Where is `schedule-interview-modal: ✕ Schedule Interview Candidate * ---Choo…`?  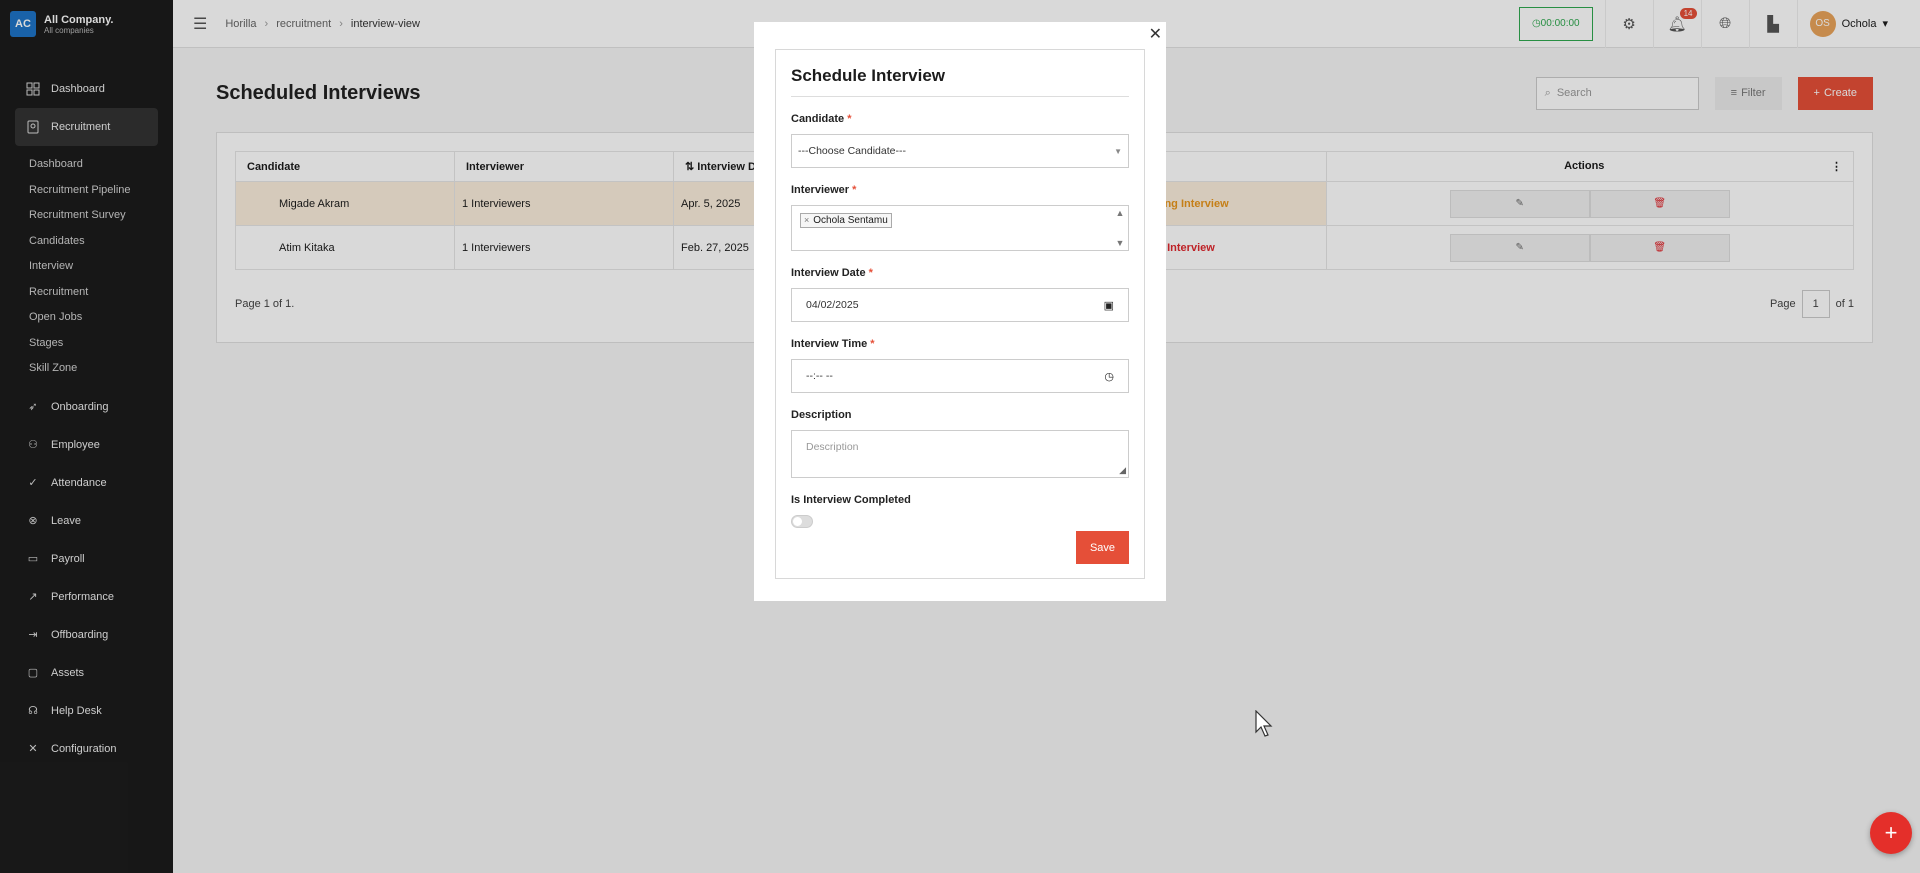 schedule-interview-modal: ✕ Schedule Interview Candidate * ---Choo… is located at coordinates (960, 311).